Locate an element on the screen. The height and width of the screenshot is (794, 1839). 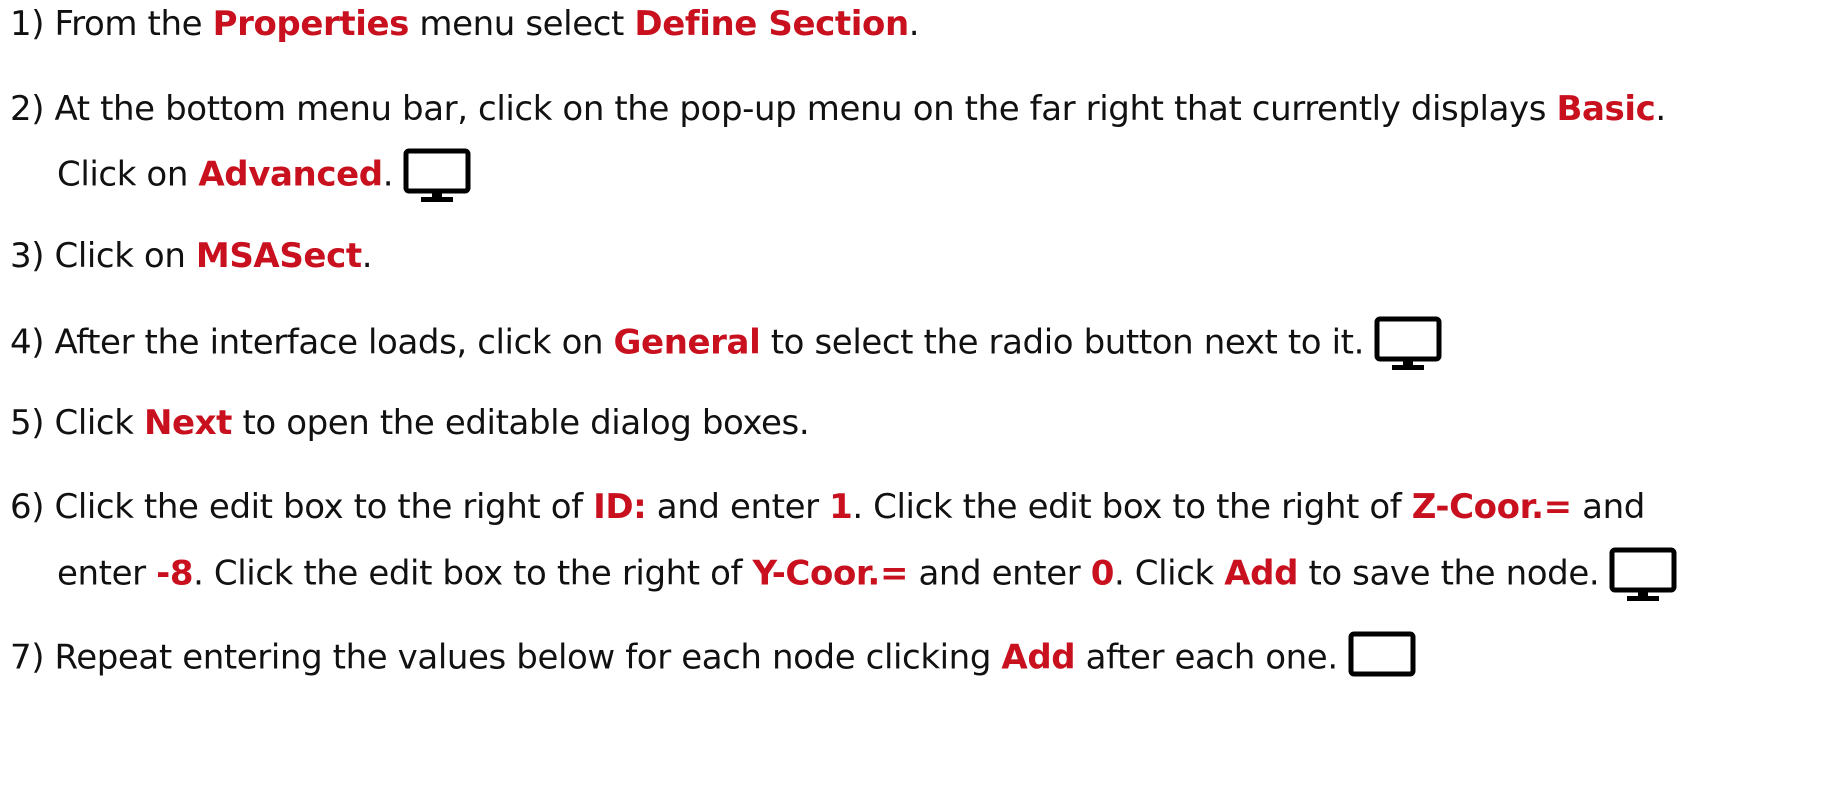
highlight-term: Basic is located at coordinates (1606, 109).